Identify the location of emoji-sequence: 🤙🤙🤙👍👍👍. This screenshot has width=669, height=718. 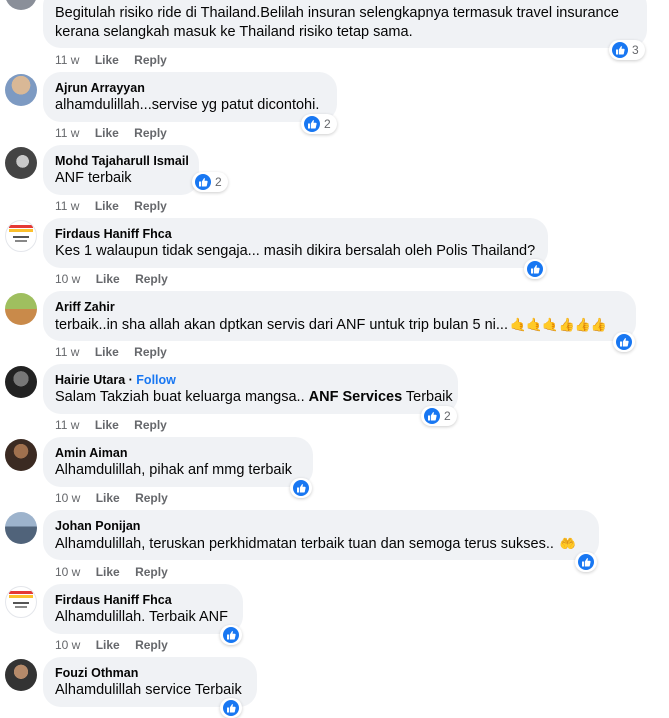
(558, 324).